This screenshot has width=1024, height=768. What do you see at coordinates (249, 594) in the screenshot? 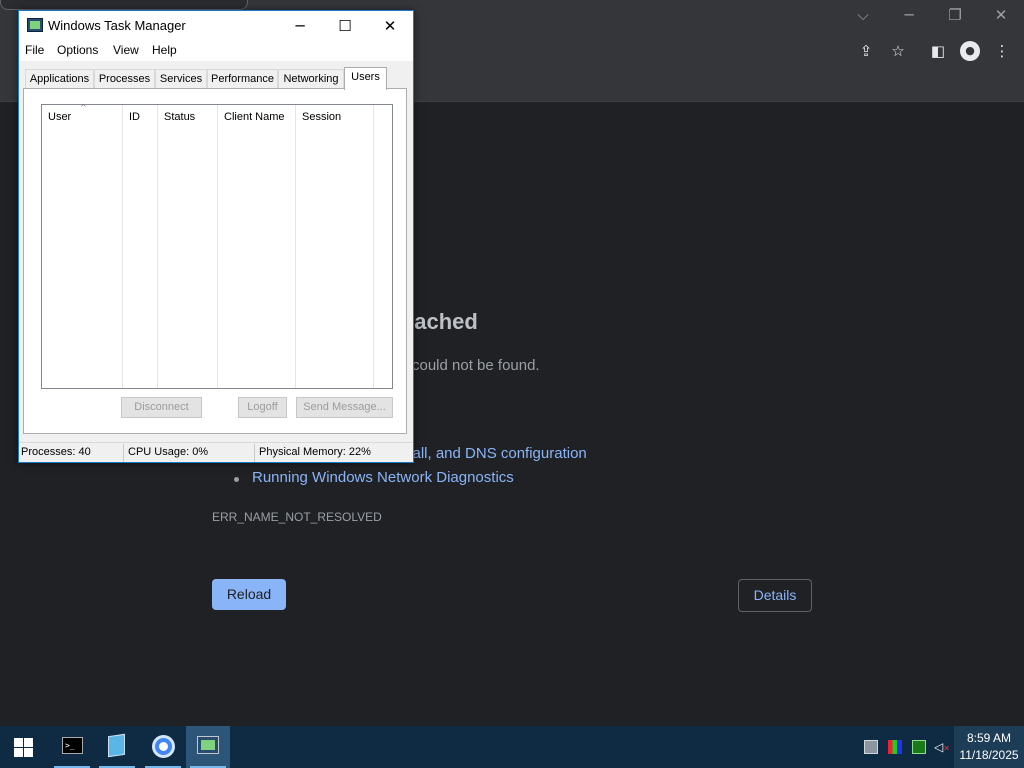
I see `reload-button: Reload` at bounding box center [249, 594].